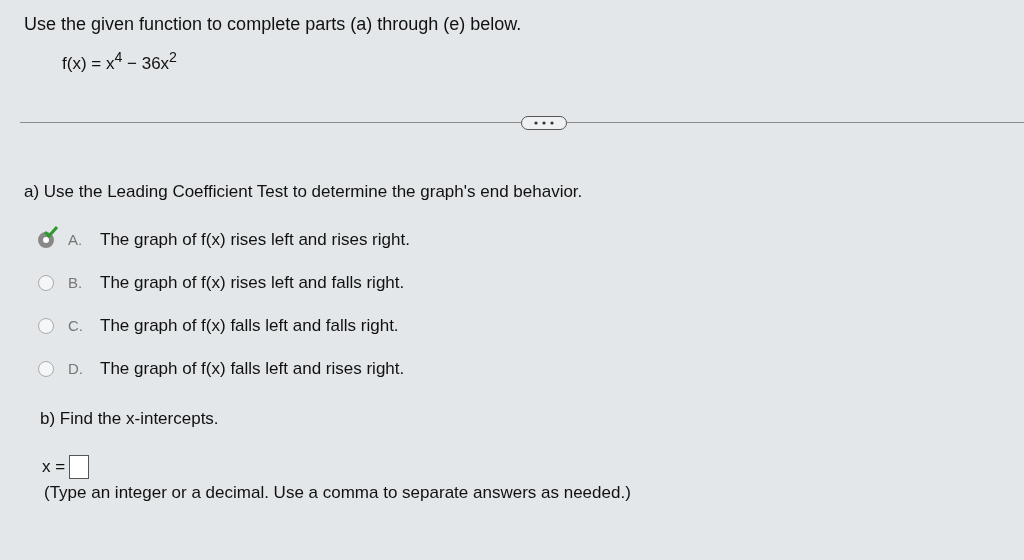 The image size is (1024, 560). I want to click on choice-letter: C., so click(76, 326).